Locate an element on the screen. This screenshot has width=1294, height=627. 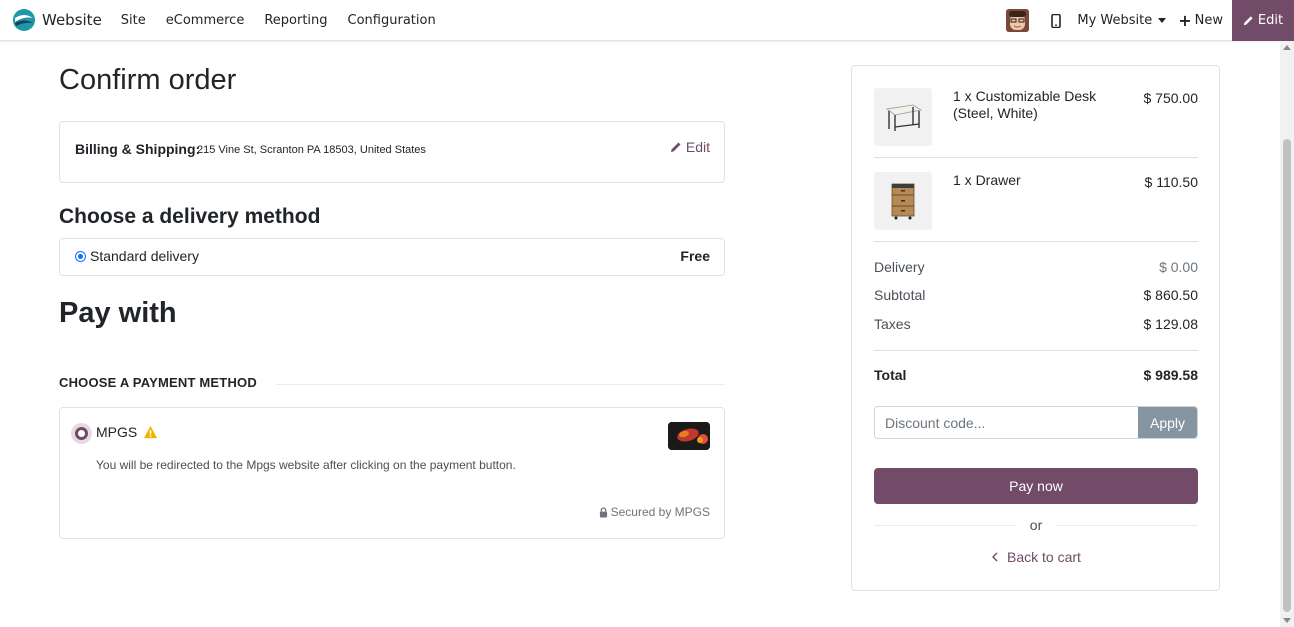
taxes-label: Taxes is located at coordinates (892, 324).